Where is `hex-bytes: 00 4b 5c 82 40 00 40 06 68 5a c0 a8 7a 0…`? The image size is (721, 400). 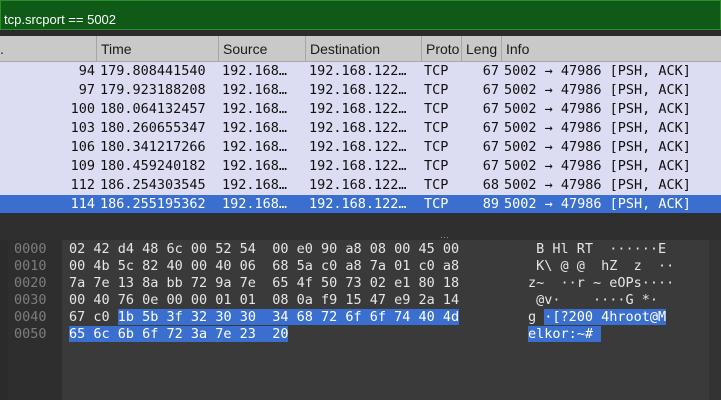 hex-bytes: 00 4b 5c 82 40 00 40 06 68 5a c0 a8 7a 0… is located at coordinates (264, 266).